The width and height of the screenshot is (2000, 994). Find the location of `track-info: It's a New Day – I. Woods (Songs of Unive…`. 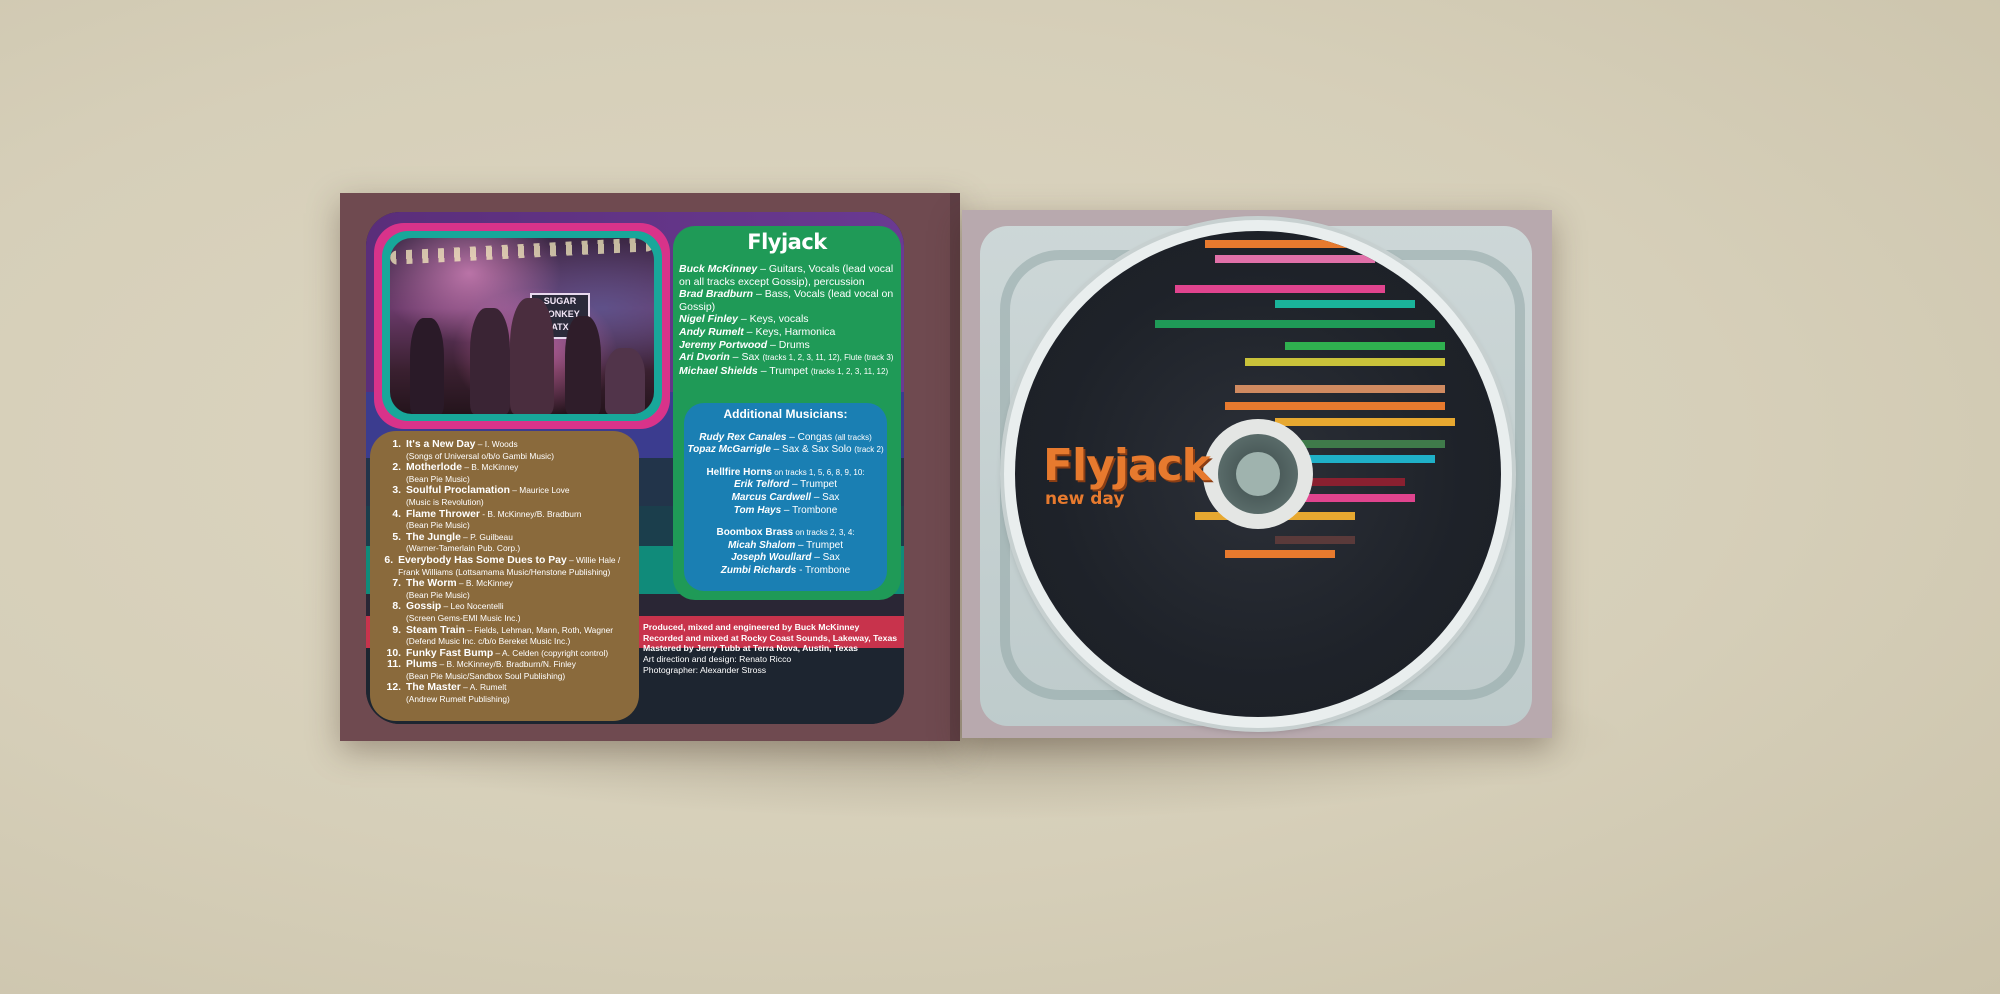

track-info: It's a New Day – I. Woods (Songs of Unive… is located at coordinates (480, 450).